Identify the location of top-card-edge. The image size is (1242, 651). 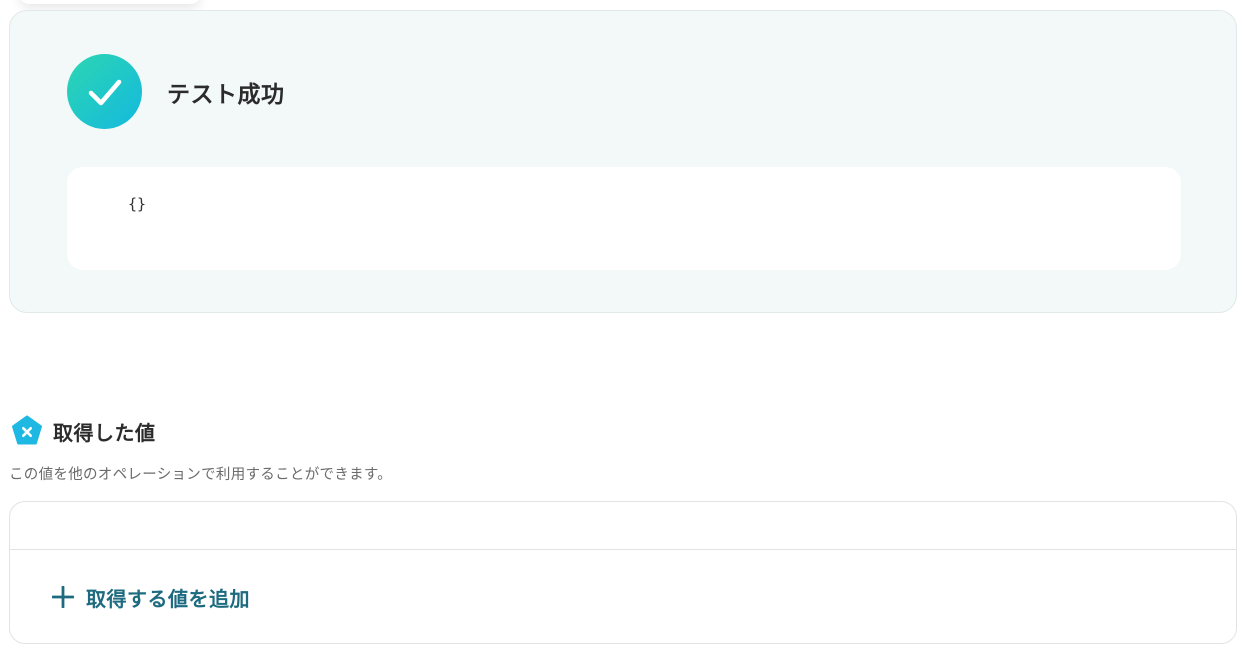
(110, 2).